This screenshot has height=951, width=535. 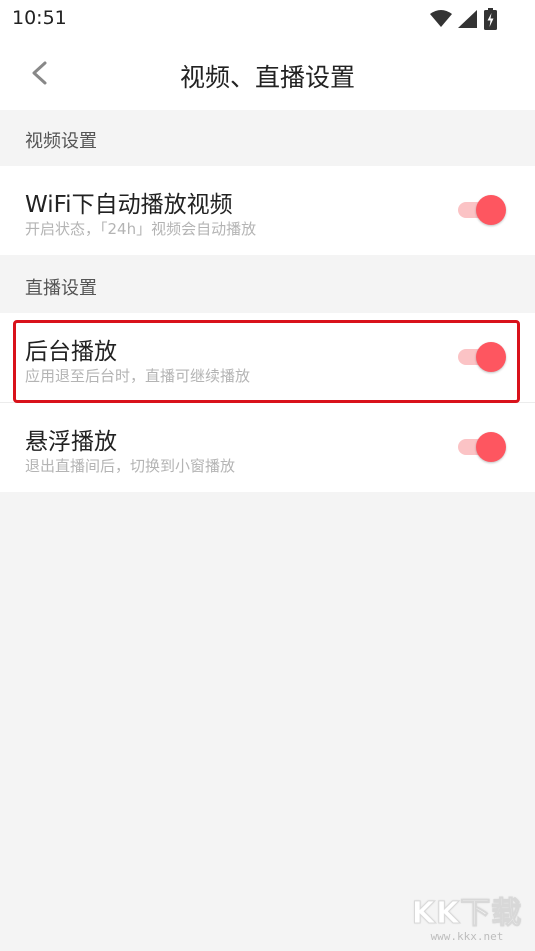 What do you see at coordinates (138, 376) in the screenshot?
I see `setting-description: 应用退至后台时，直播可继续播放` at bounding box center [138, 376].